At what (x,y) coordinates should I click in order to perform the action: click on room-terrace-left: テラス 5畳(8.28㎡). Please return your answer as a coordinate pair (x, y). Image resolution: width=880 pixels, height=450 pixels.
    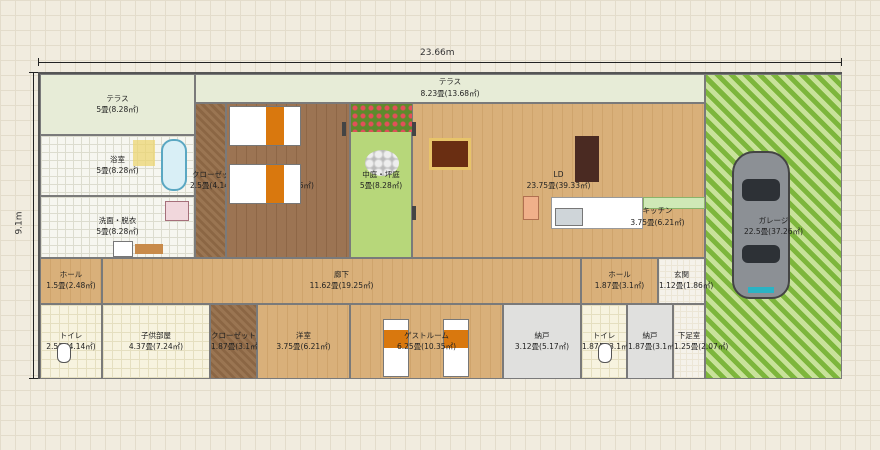
    Looking at the image, I should click on (117, 104).